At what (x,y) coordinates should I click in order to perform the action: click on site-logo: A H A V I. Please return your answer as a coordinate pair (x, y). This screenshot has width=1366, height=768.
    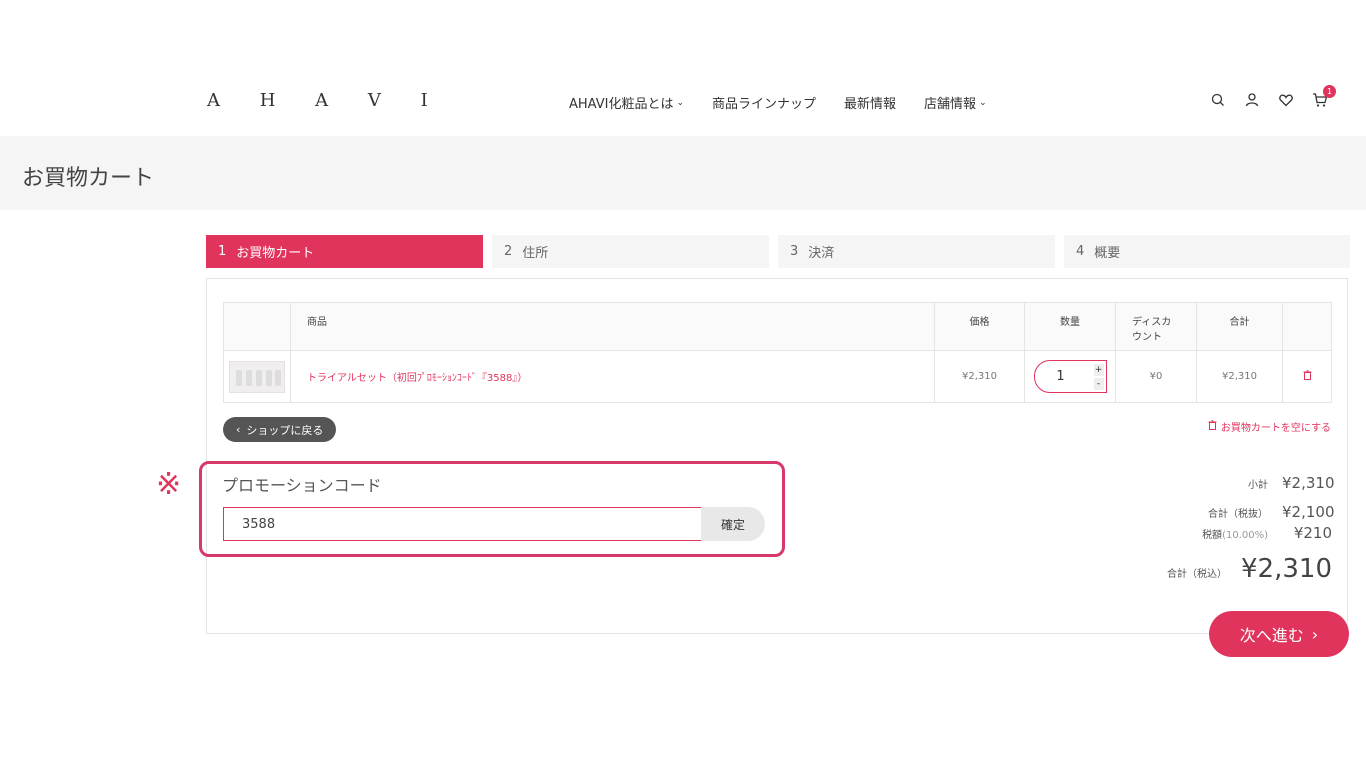
    Looking at the image, I should click on (326, 100).